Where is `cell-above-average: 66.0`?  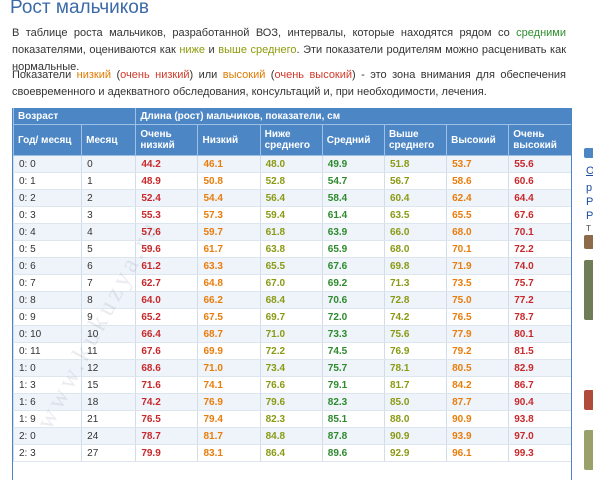
cell-above-average: 66.0 is located at coordinates (415, 232).